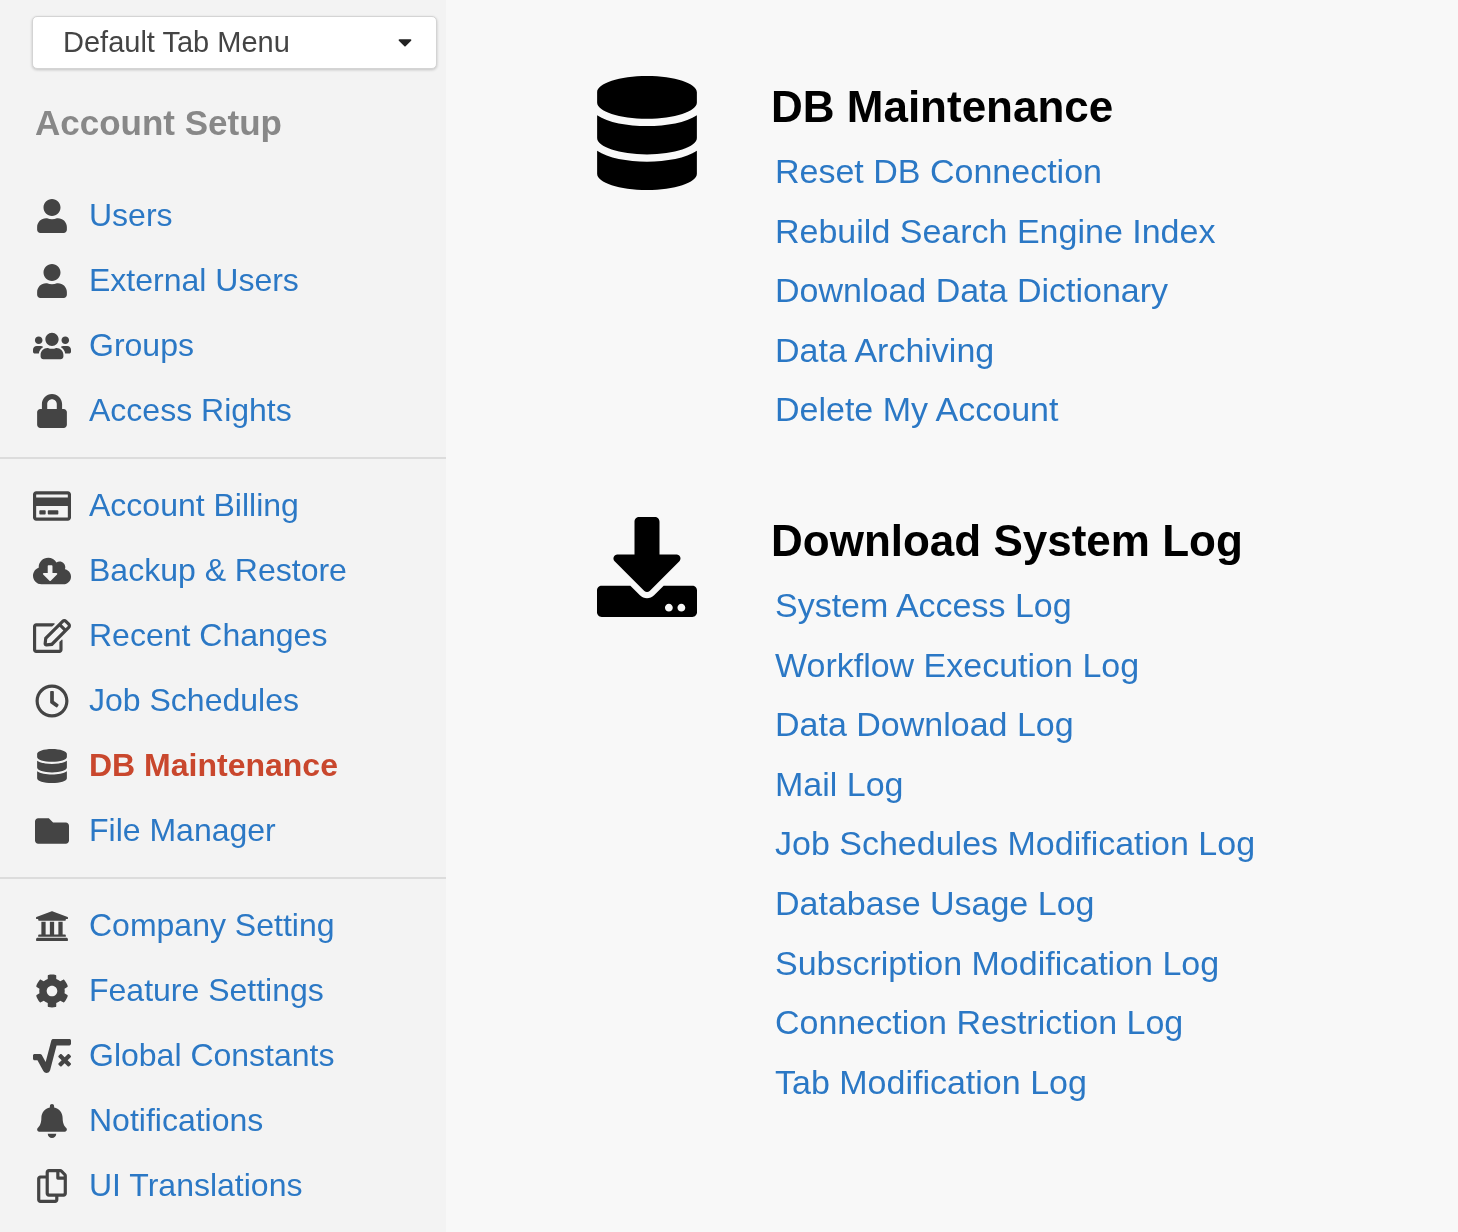  What do you see at coordinates (223, 1120) in the screenshot?
I see `sidebar-item: Notifications` at bounding box center [223, 1120].